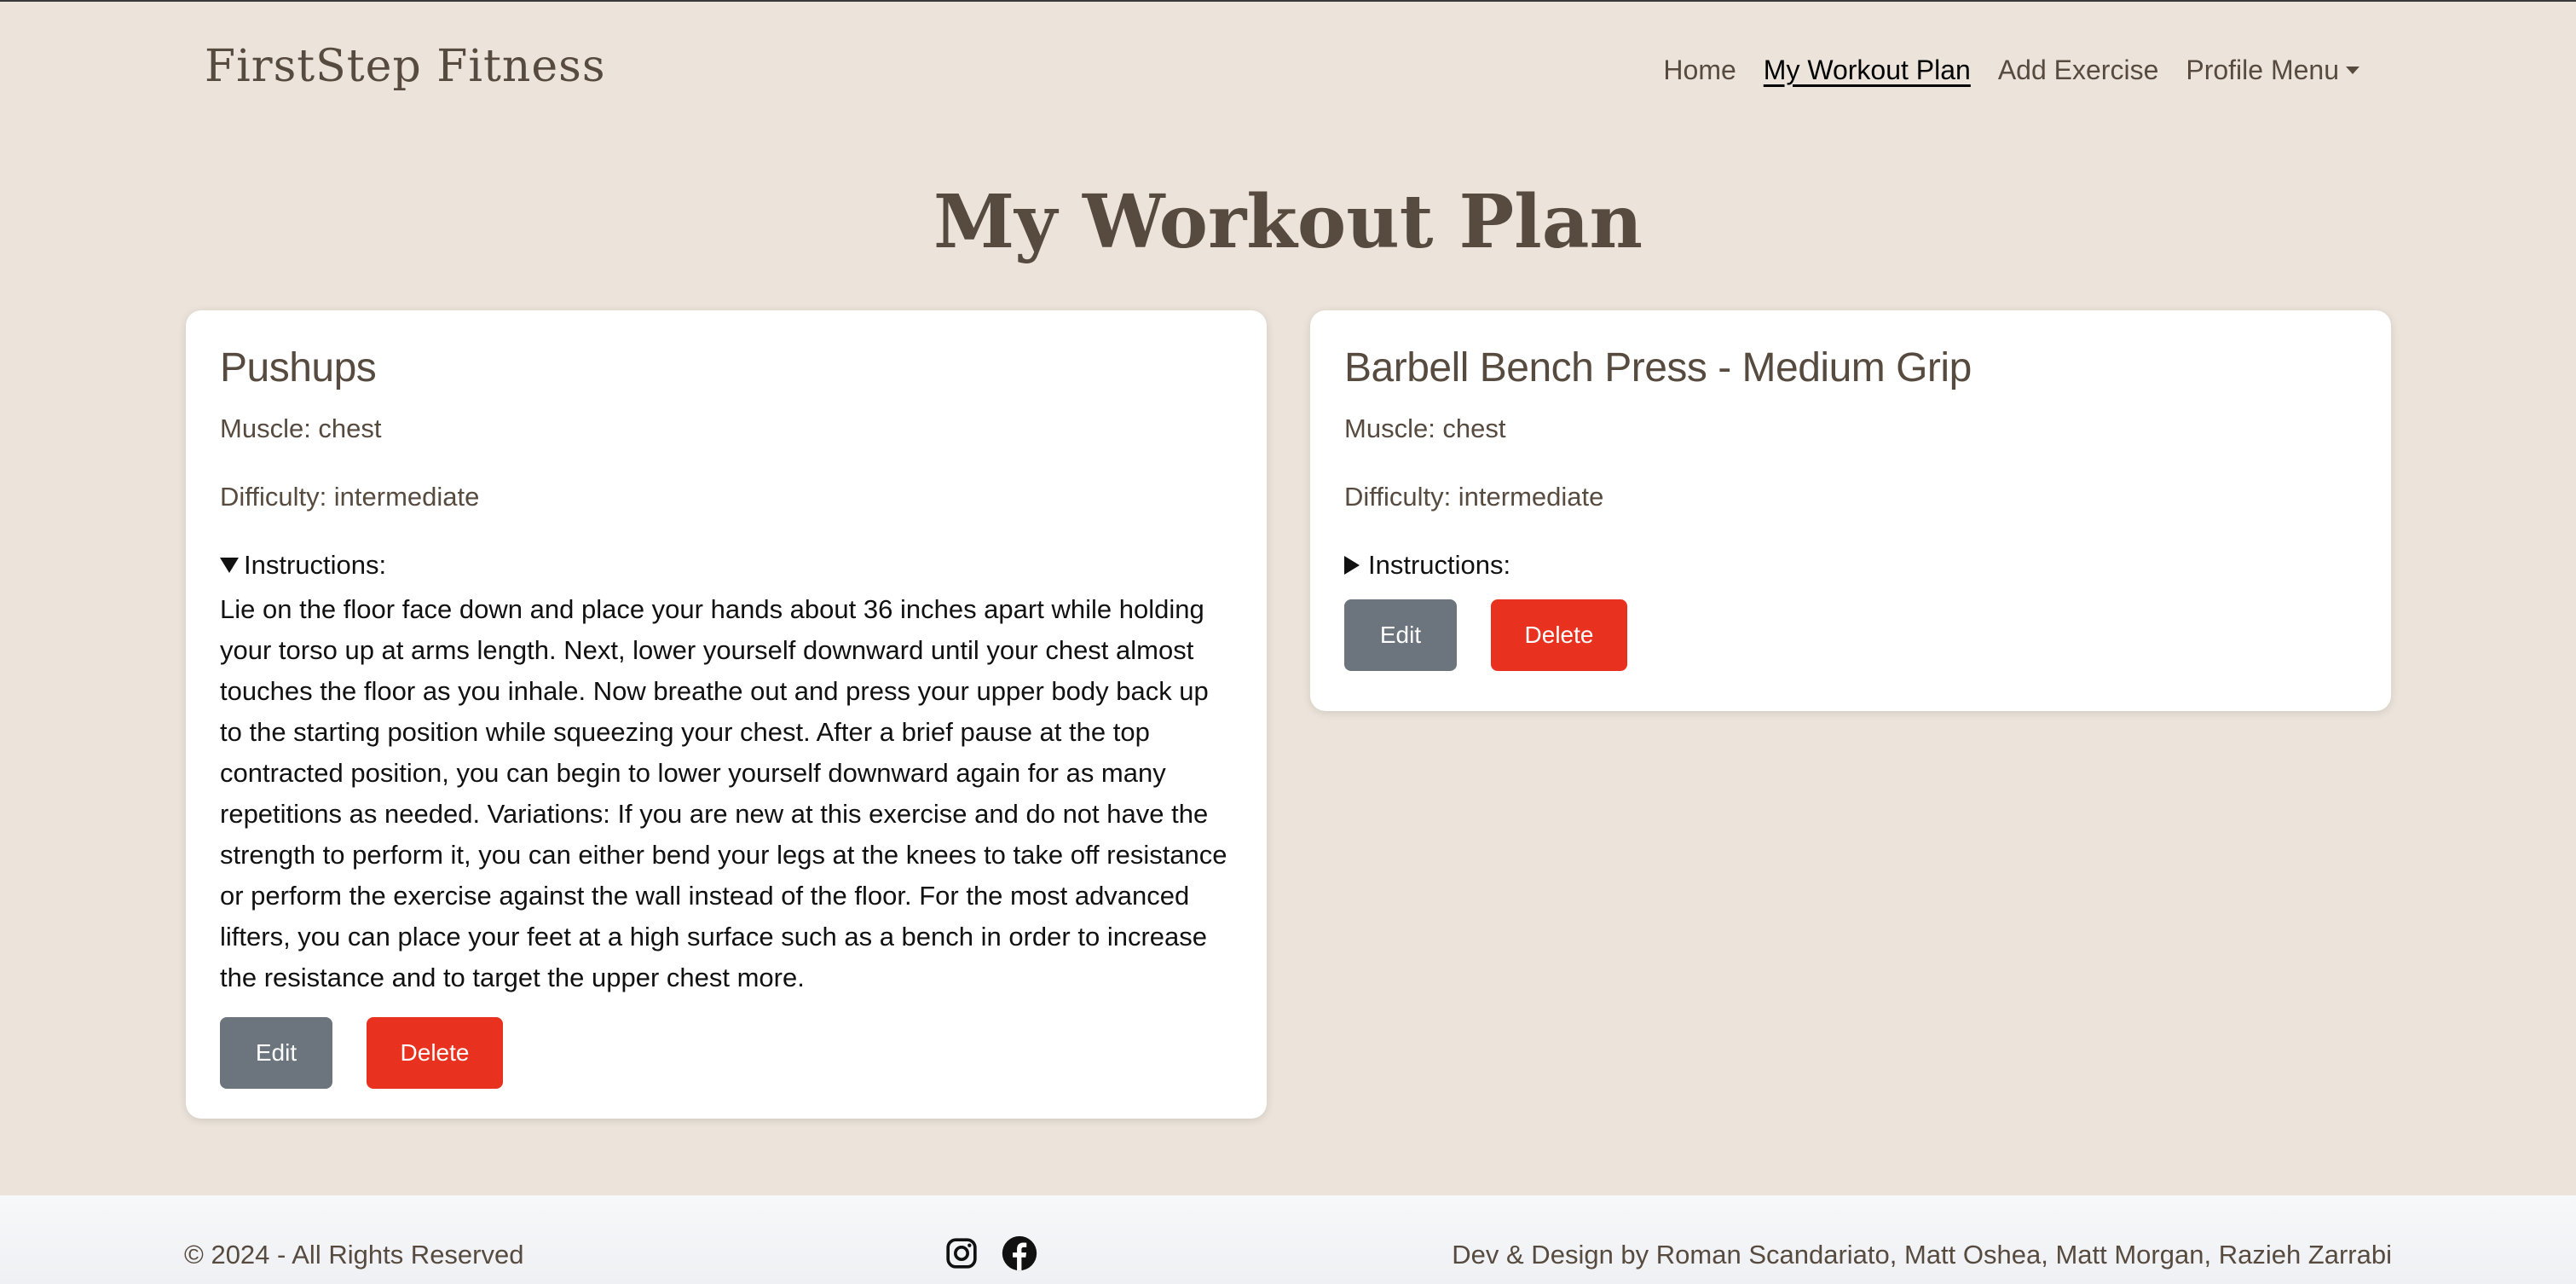 The width and height of the screenshot is (2576, 1284). I want to click on disclosure-open-icon, so click(229, 565).